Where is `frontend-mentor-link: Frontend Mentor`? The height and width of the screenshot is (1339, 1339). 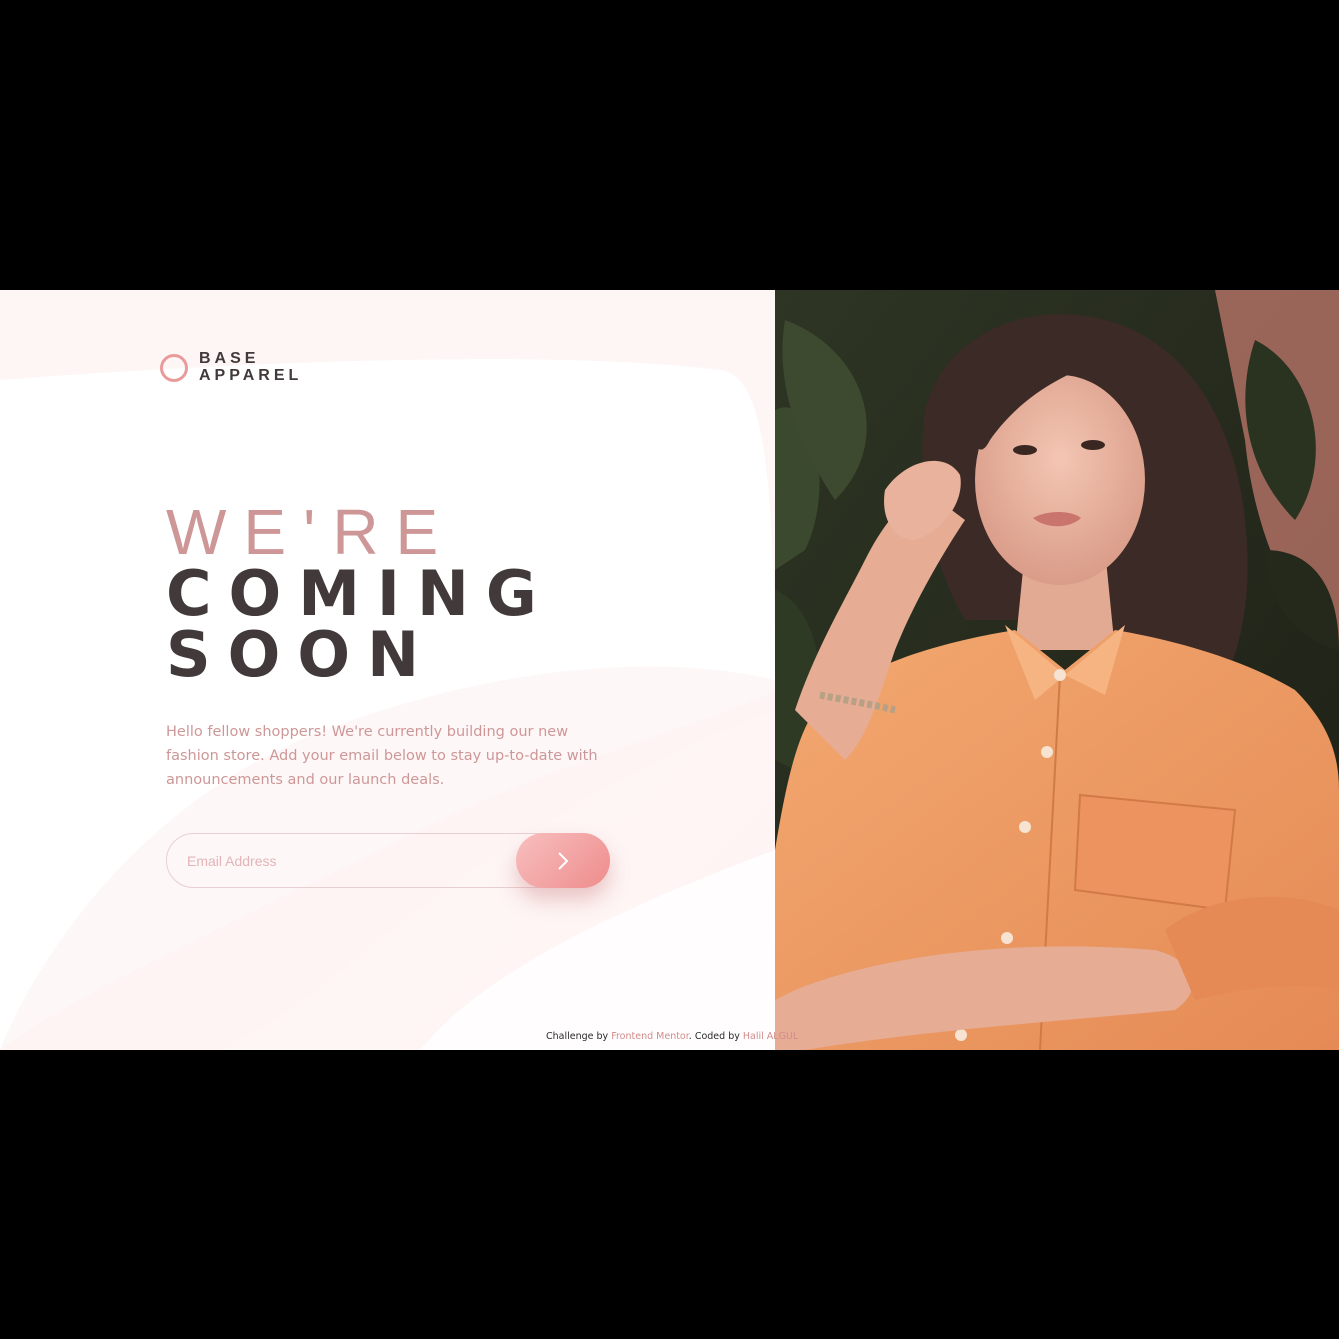 frontend-mentor-link: Frontend Mentor is located at coordinates (650, 1036).